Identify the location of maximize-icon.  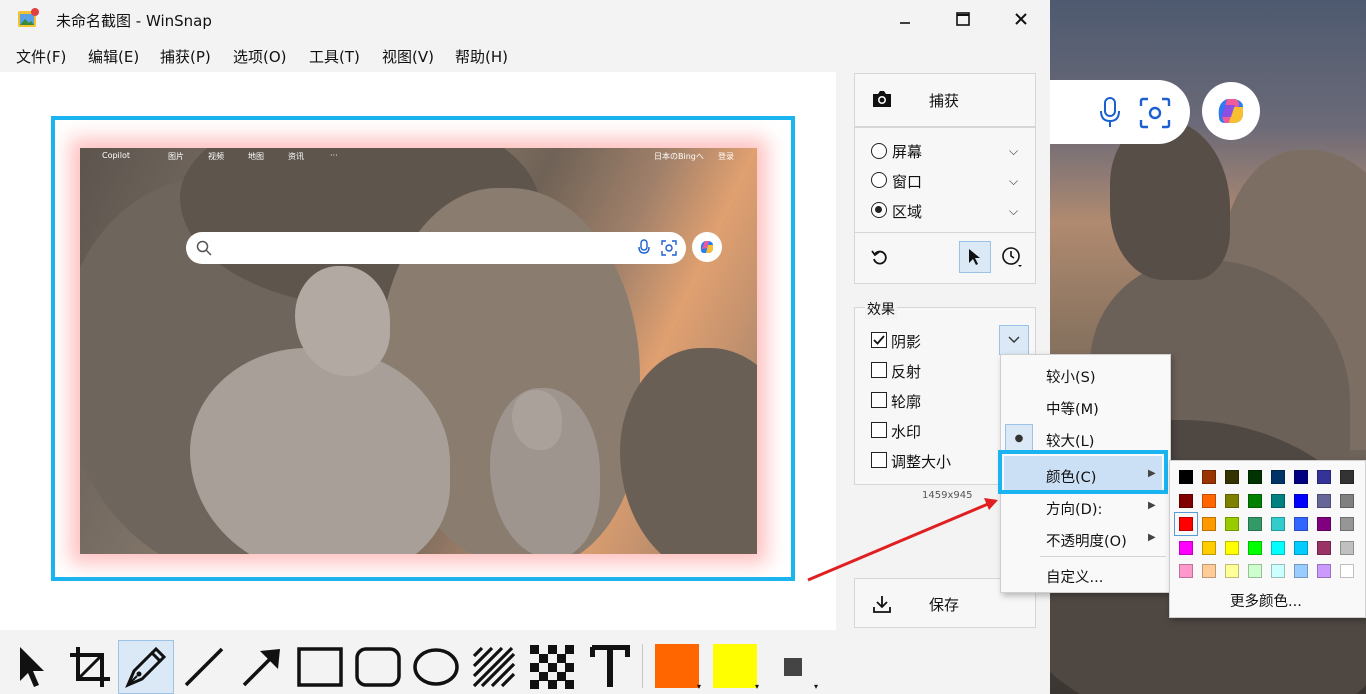
(963, 19).